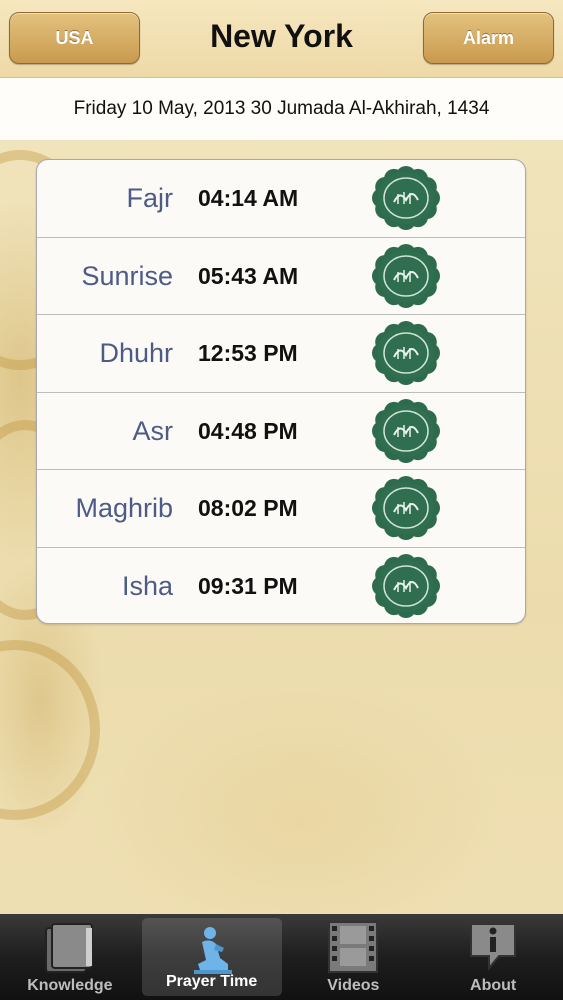 The height and width of the screenshot is (1000, 563). I want to click on prayer-row-fajr: Fajr 04:14 AM, so click(281, 199).